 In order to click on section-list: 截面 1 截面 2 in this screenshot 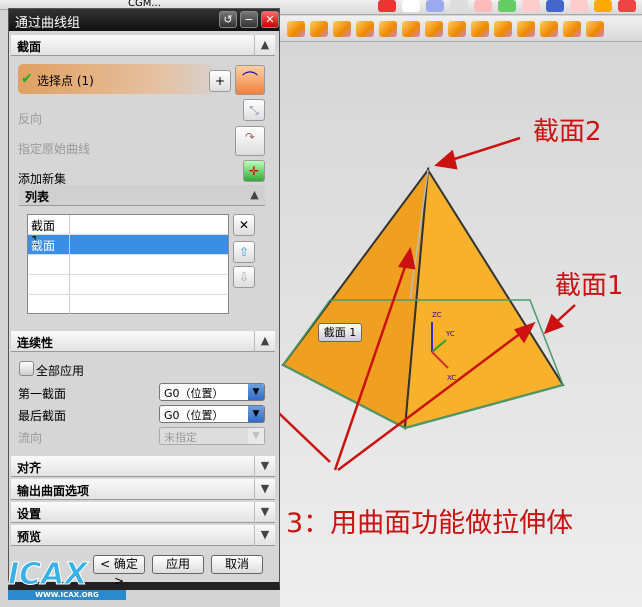, I will do `click(128, 264)`.